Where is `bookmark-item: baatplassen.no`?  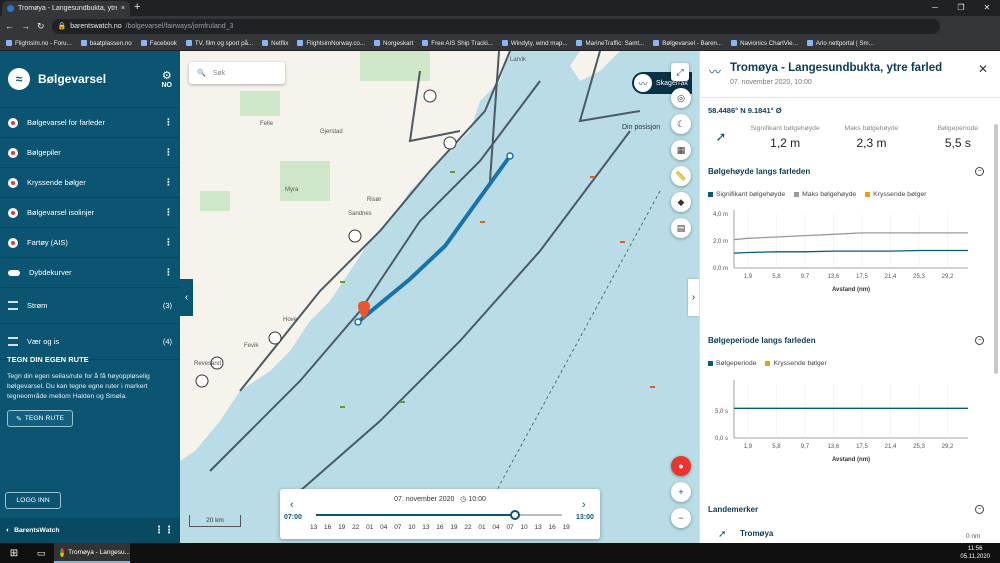
bookmark-item: baatplassen.no is located at coordinates (106, 43).